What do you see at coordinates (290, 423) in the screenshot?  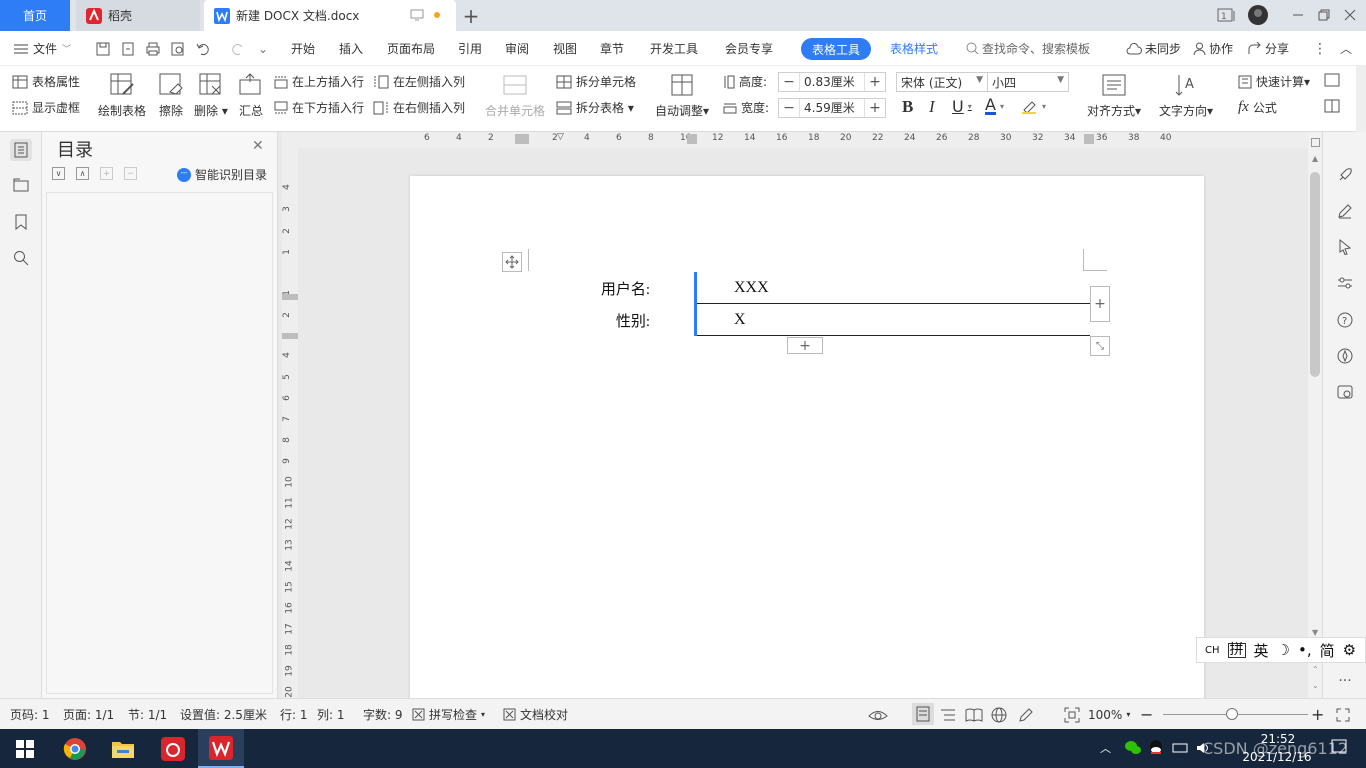 I see `vertical-ruler: 43211234567891011121314151617181920` at bounding box center [290, 423].